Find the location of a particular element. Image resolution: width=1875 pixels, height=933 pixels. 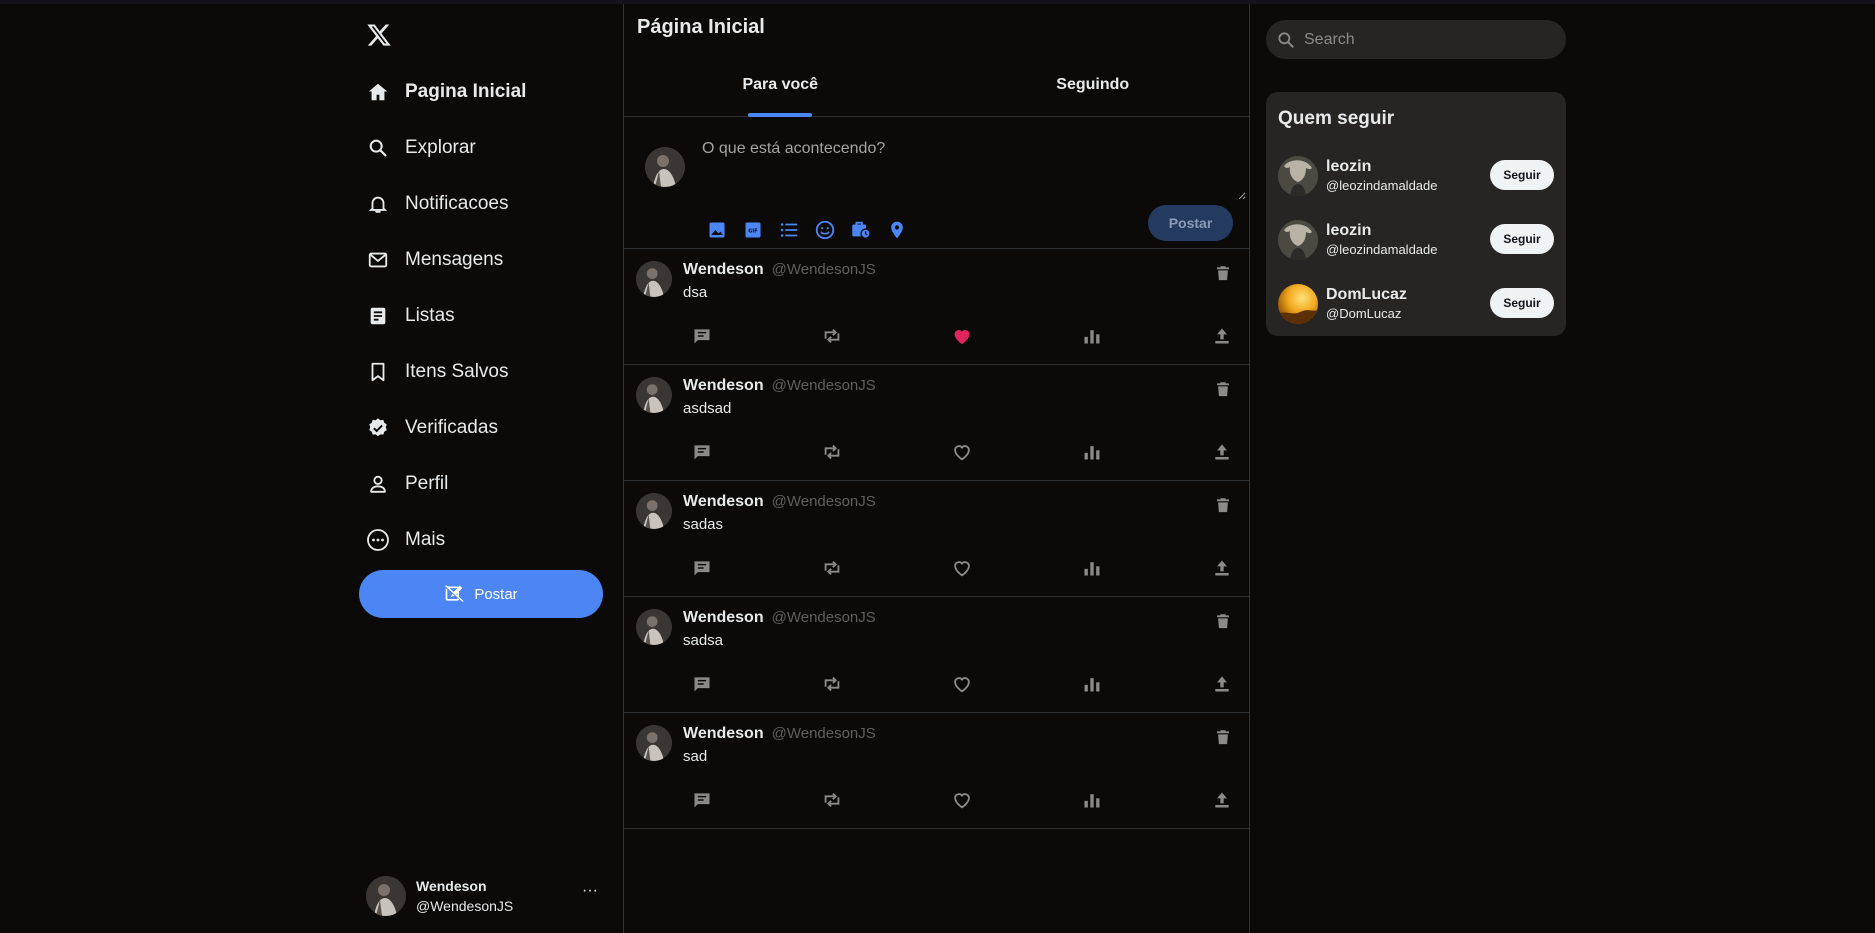

sidebar-item-label: Perfil is located at coordinates (427, 483).